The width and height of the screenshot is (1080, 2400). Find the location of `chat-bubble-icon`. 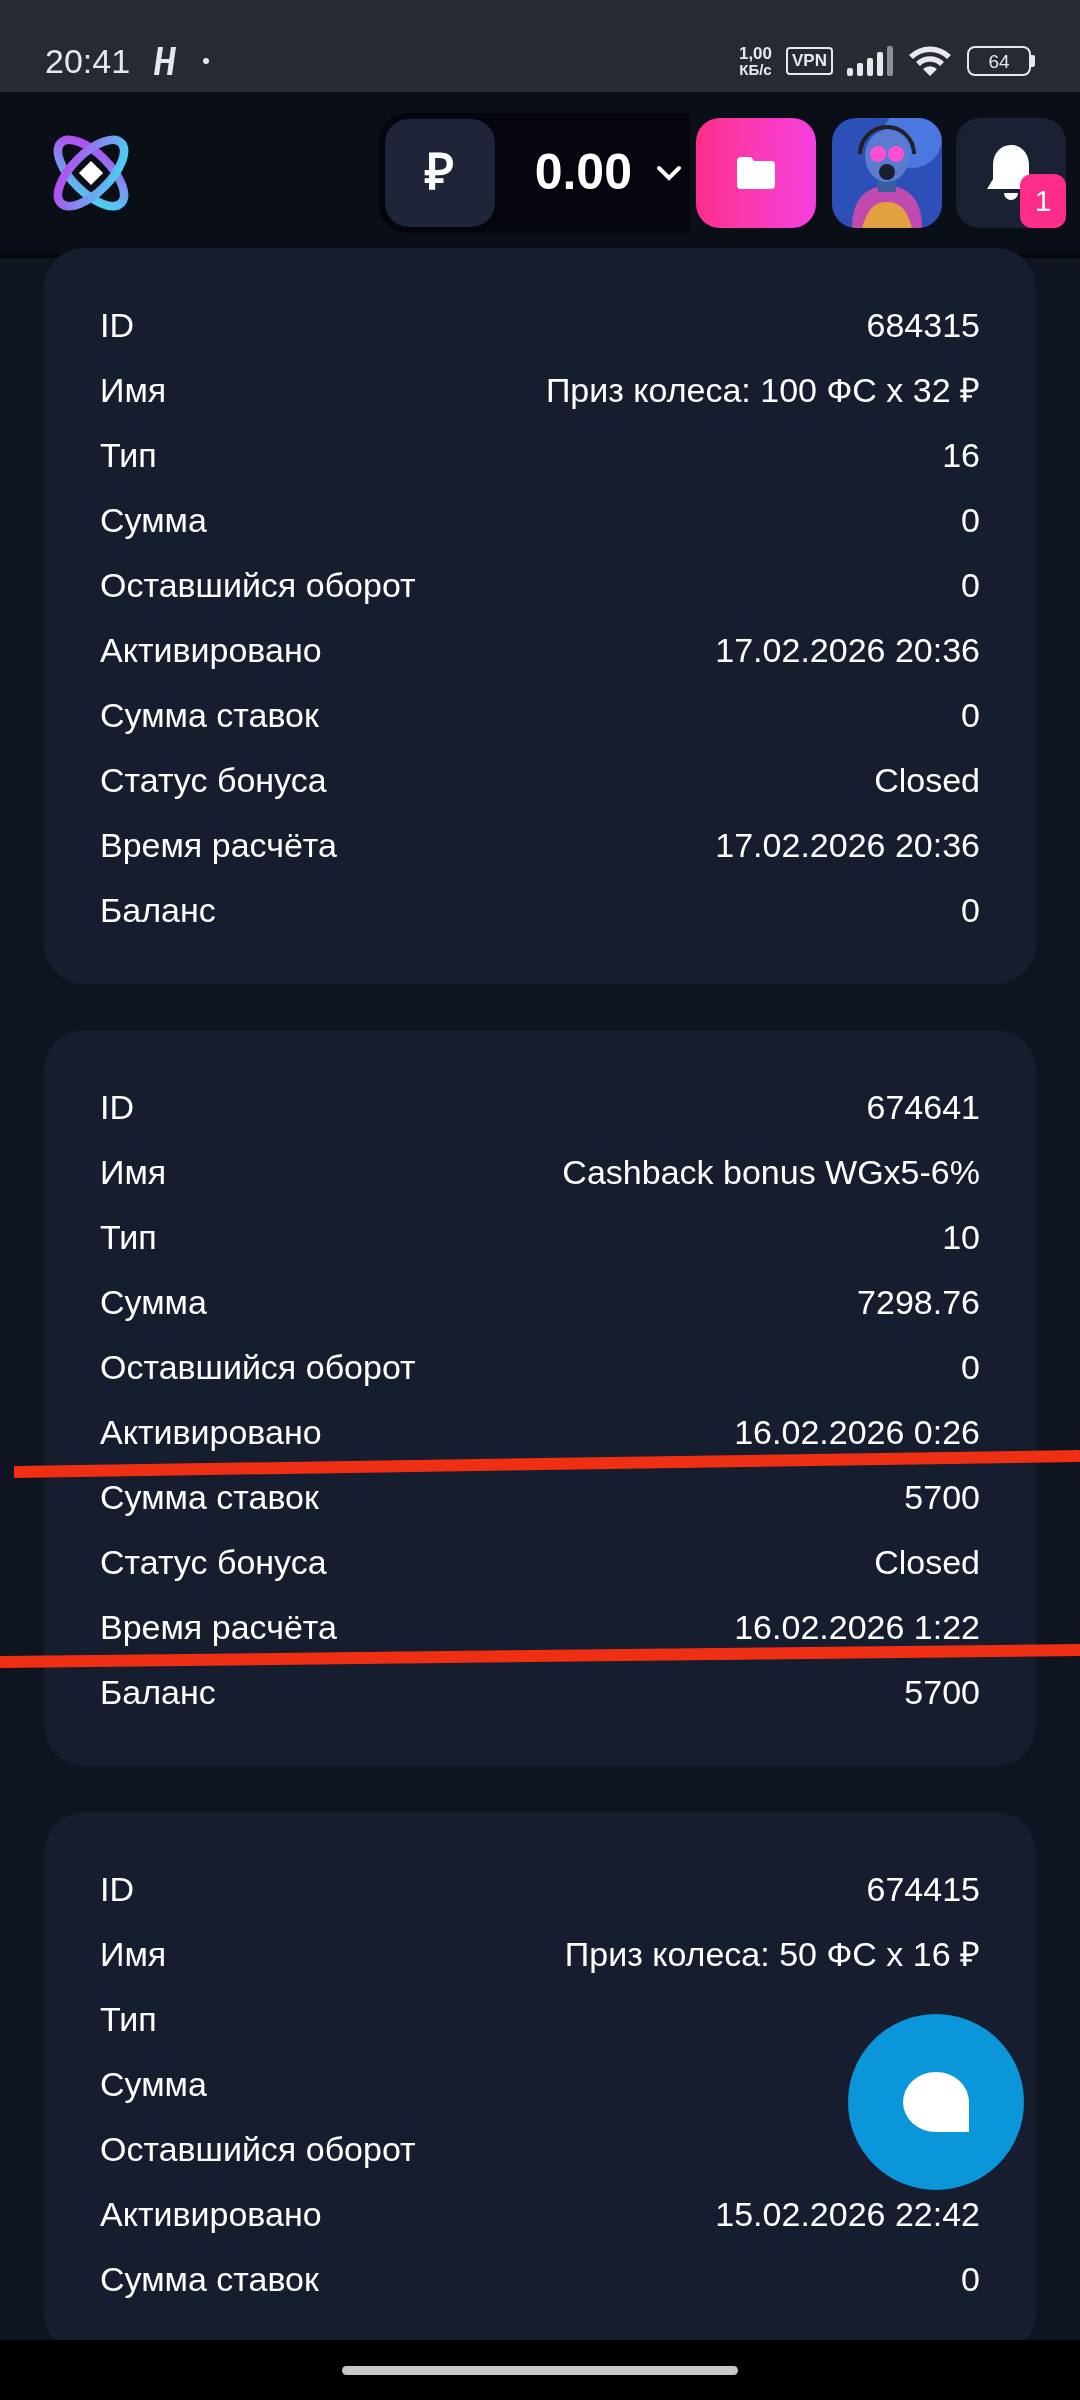

chat-bubble-icon is located at coordinates (936, 2102).